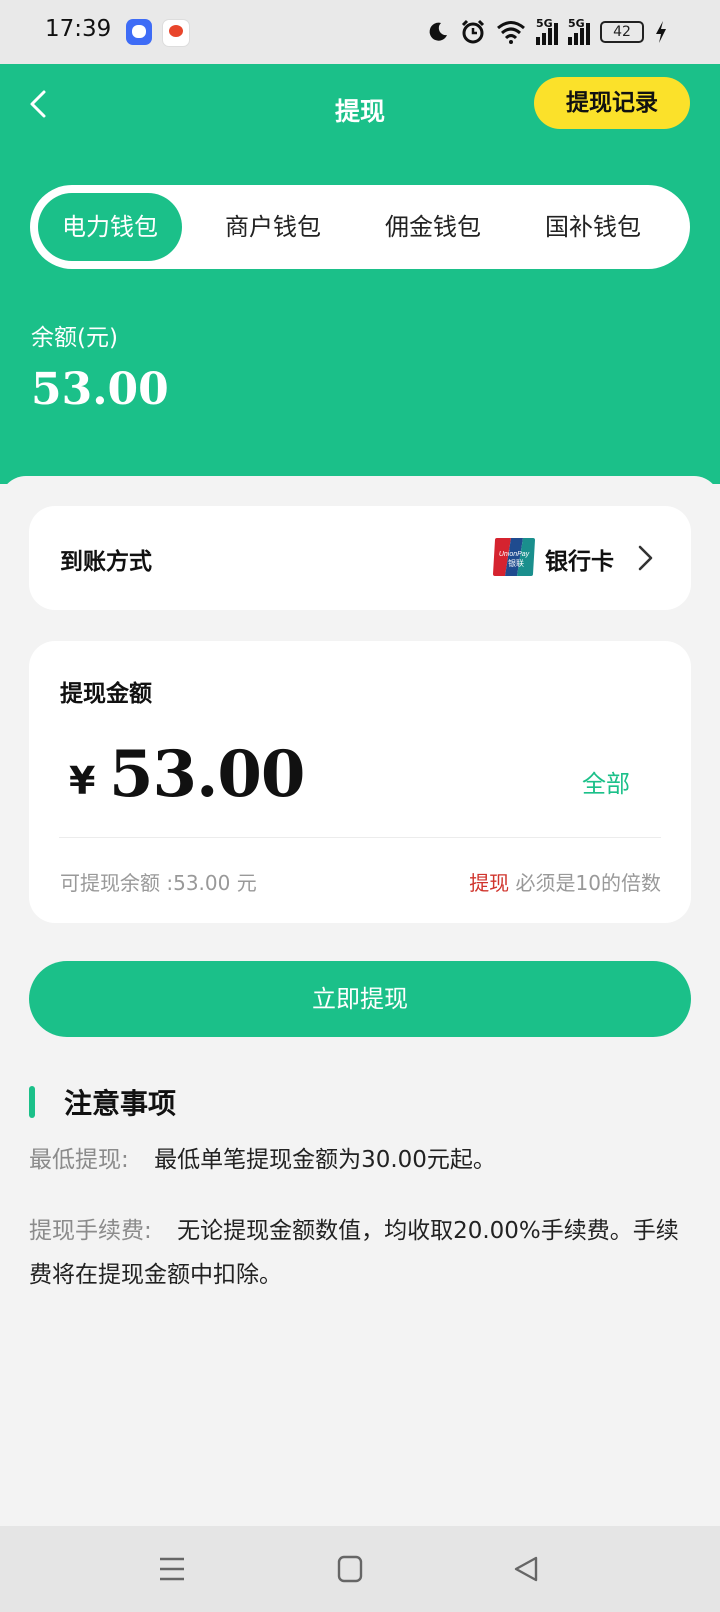 The width and height of the screenshot is (720, 1612). I want to click on status-time: 17:39, so click(78, 29).